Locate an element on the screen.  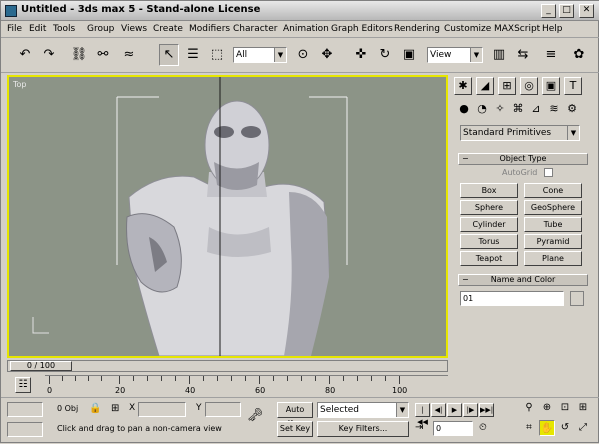
zoom-extents-icon: ⊡ is located at coordinates (565, 408).